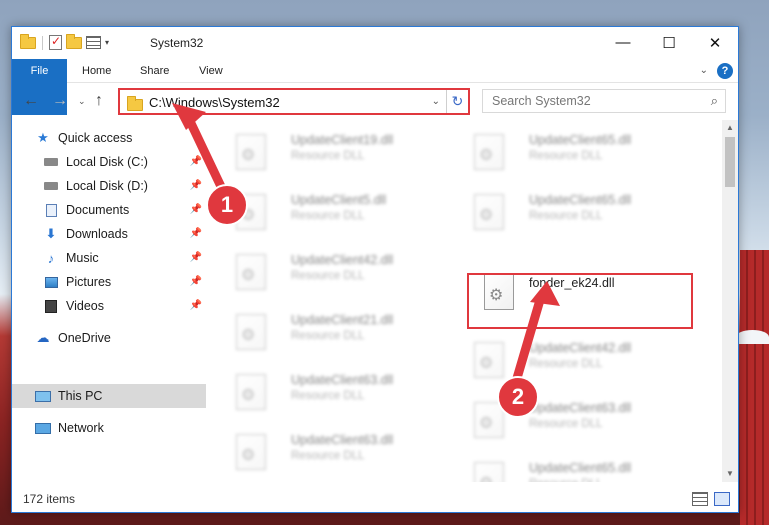  Describe the element at coordinates (580, 301) in the screenshot. I see `file-highlight-box` at that location.